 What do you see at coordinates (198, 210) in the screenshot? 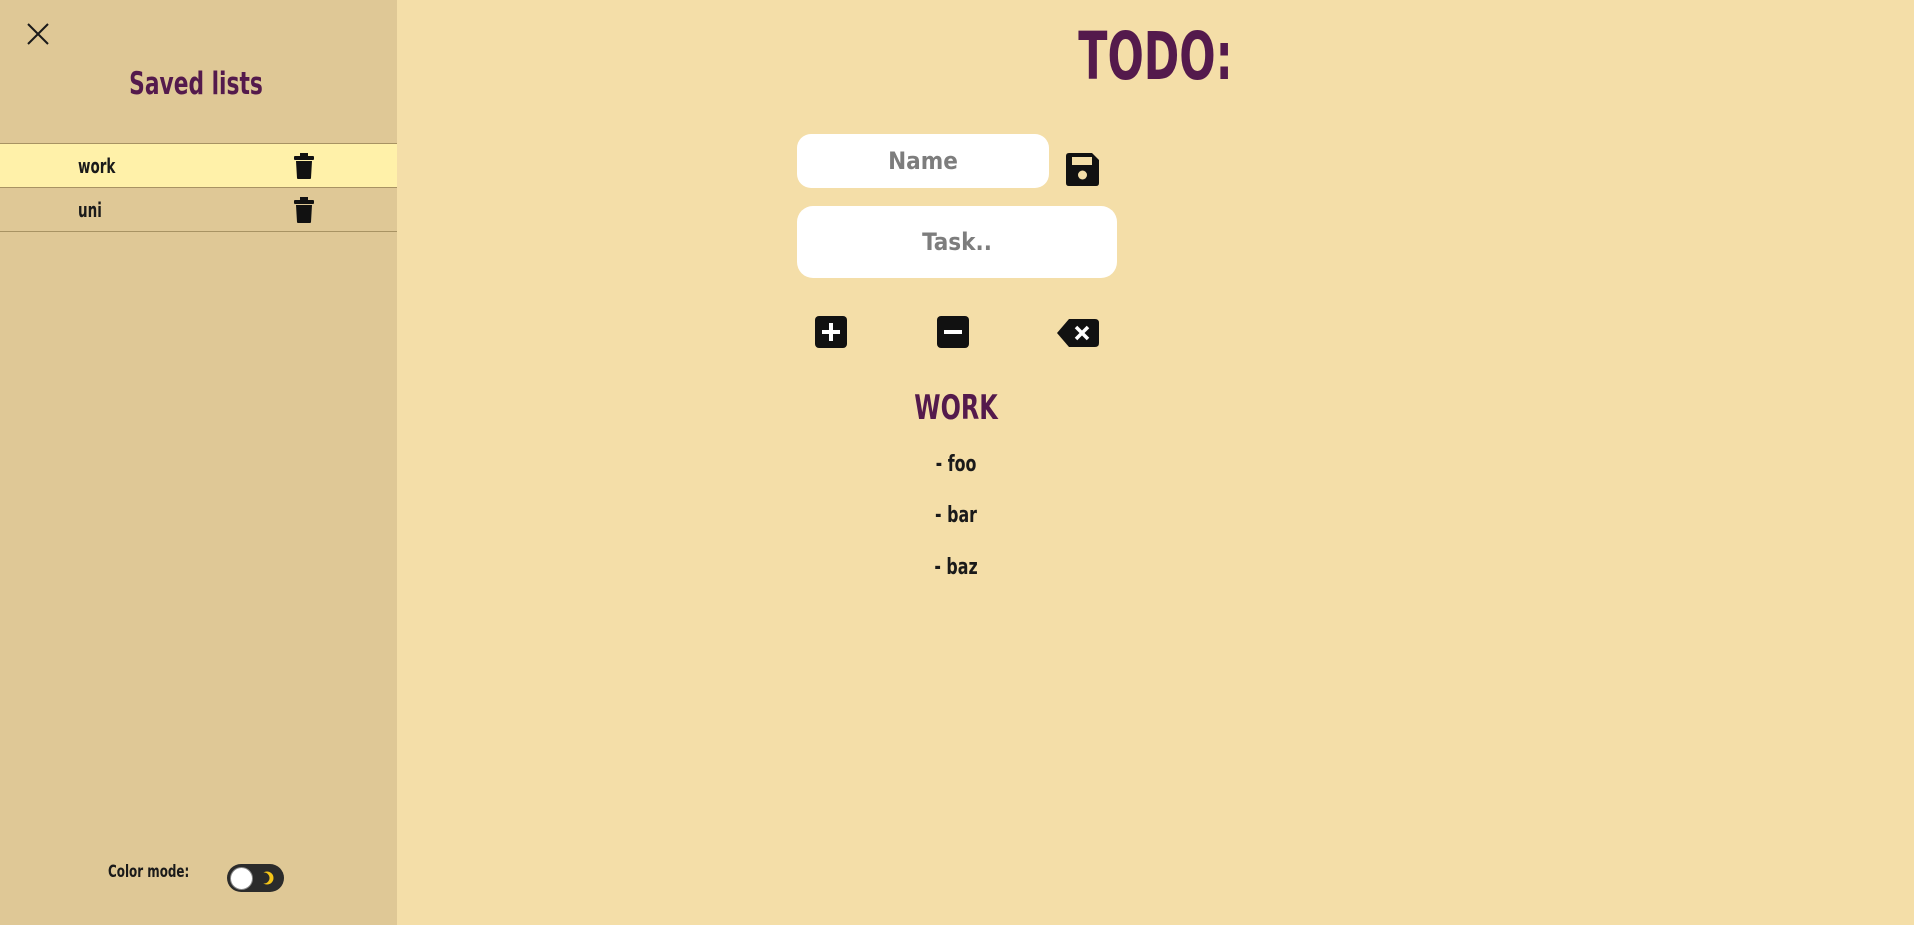
I see `saved-list-item-uni: uni` at bounding box center [198, 210].